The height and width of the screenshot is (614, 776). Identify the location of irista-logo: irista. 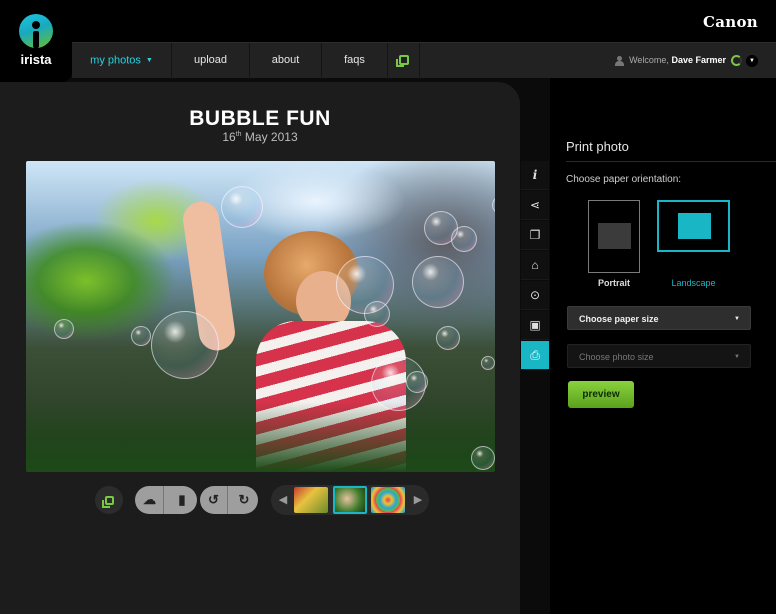
(36, 41).